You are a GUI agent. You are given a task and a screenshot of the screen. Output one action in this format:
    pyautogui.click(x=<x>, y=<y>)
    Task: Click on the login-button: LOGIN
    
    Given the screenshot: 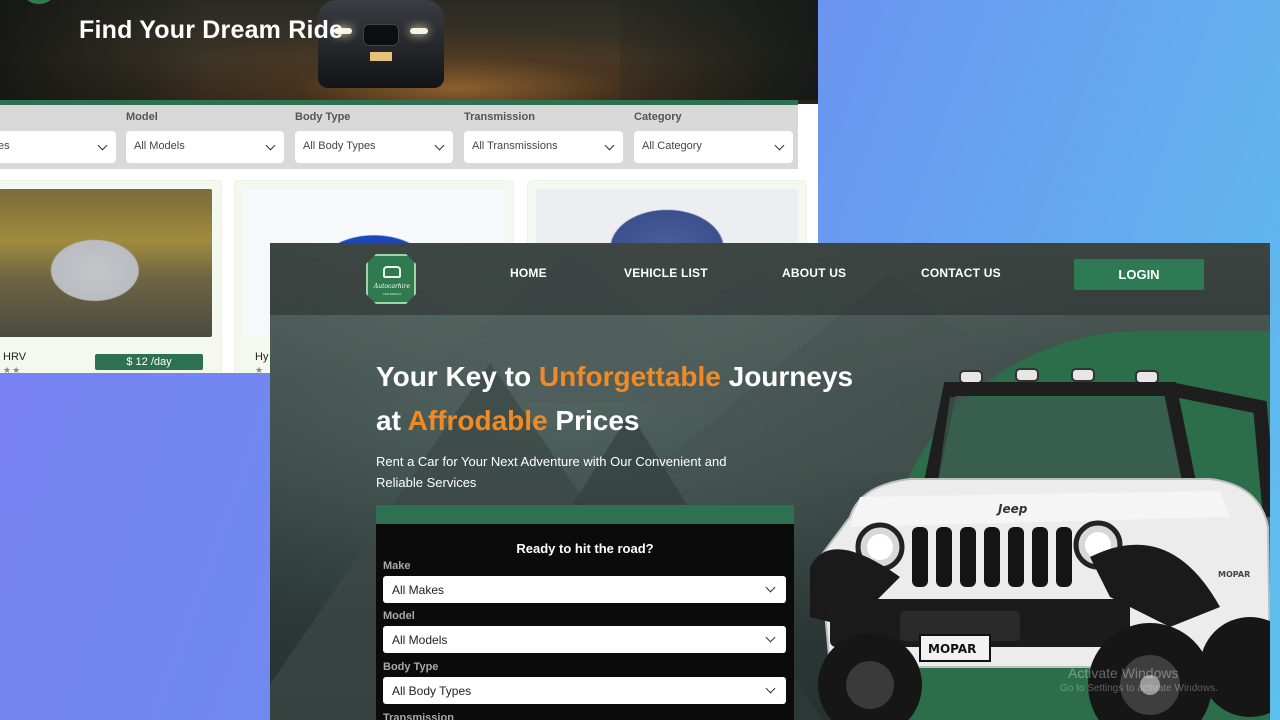 What is the action you would take?
    pyautogui.click(x=1139, y=274)
    